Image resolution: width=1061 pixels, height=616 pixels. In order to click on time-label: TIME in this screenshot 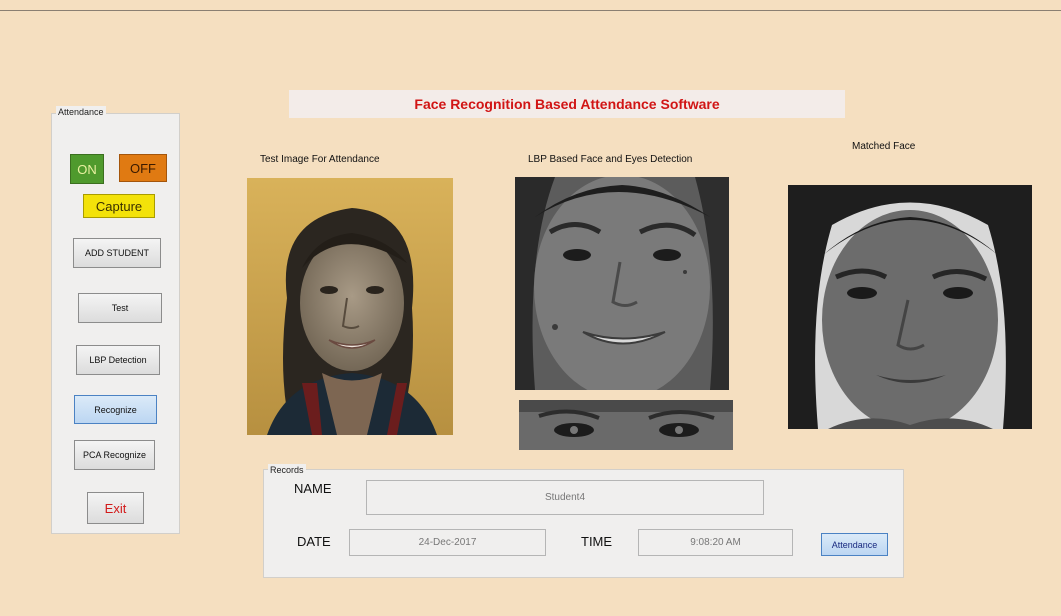, I will do `click(597, 541)`.